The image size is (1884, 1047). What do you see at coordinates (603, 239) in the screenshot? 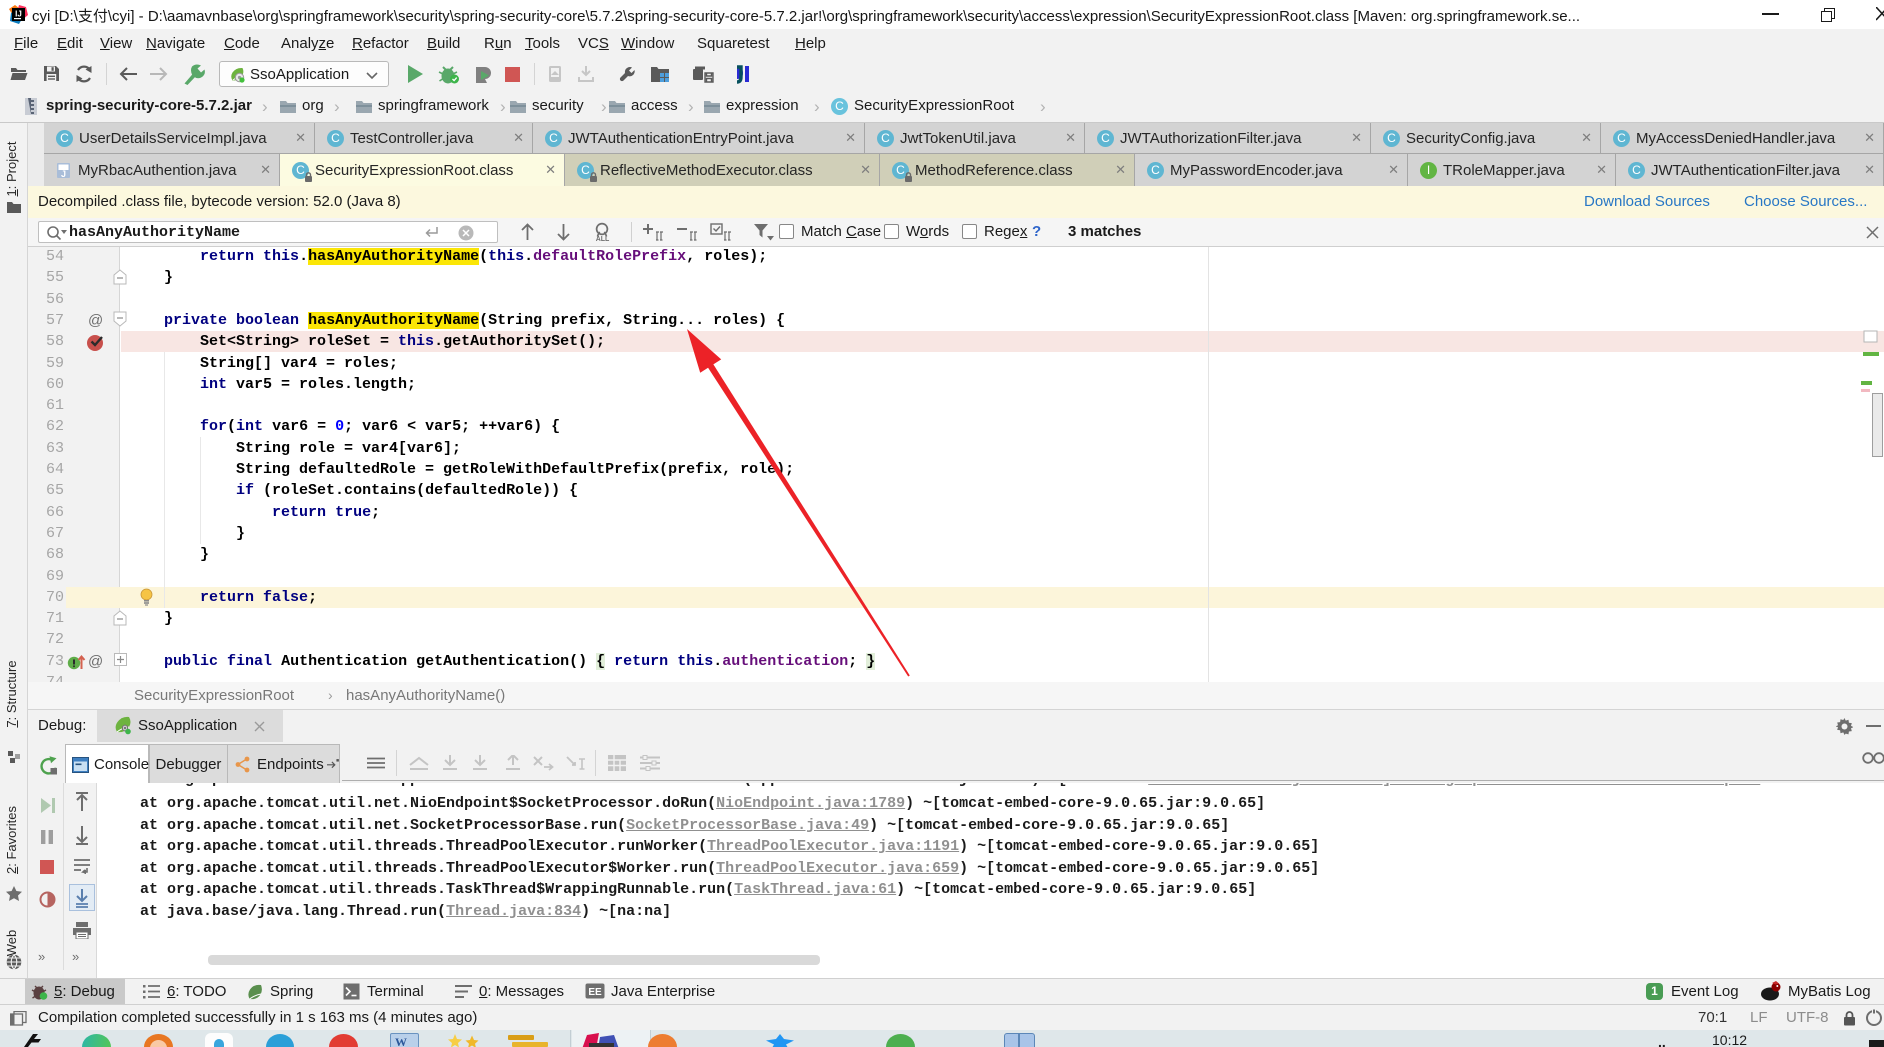
I see `svg-text: ALL` at bounding box center [603, 239].